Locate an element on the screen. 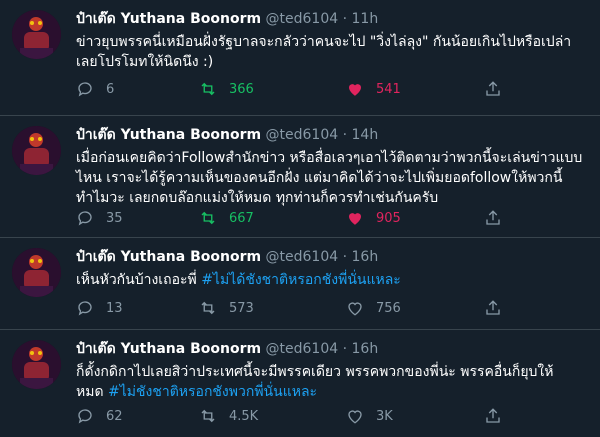 This screenshot has width=600, height=437. tweet-actions: 13 573 756 is located at coordinates (332, 308).